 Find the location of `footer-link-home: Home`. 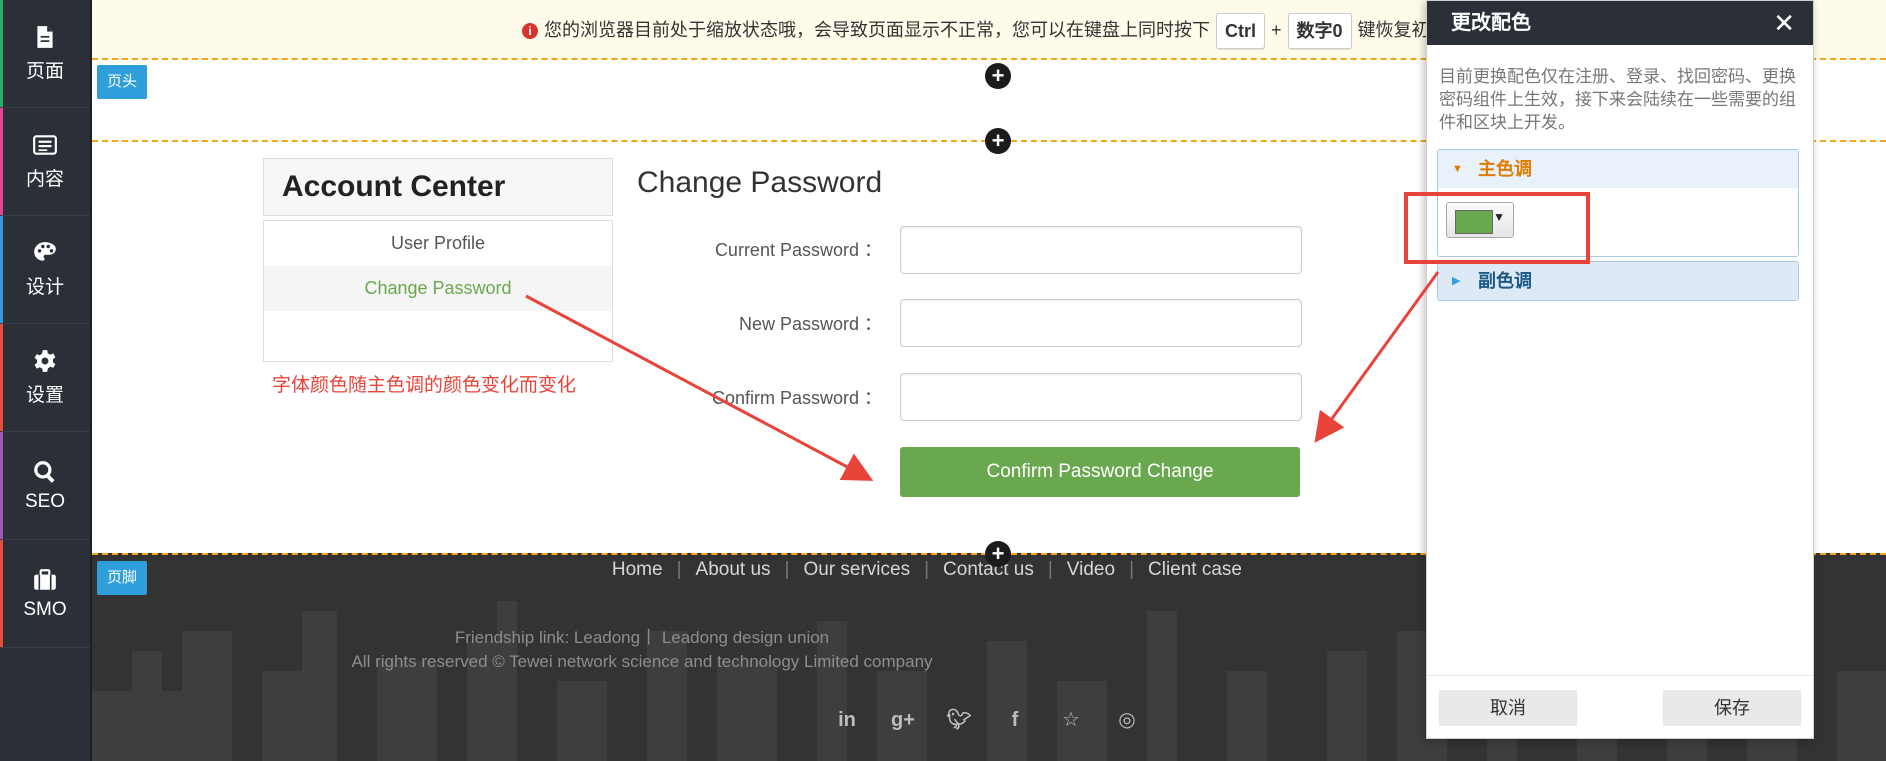

footer-link-home: Home is located at coordinates (637, 569).